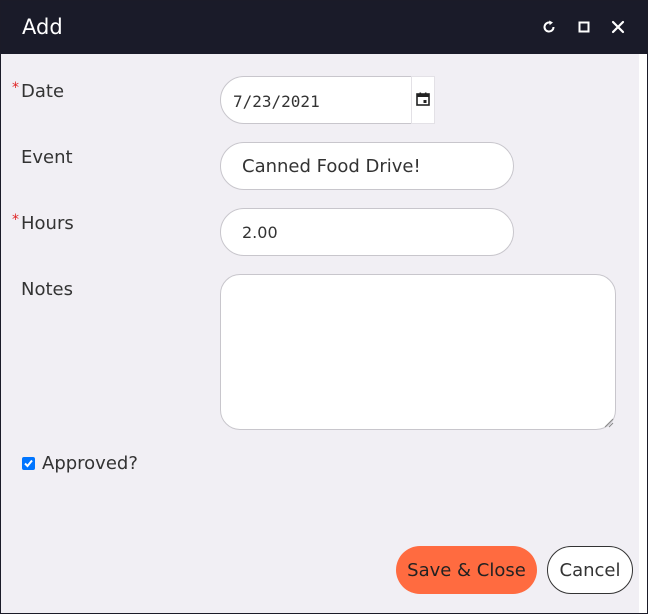  I want to click on hours-field, so click(367, 232).